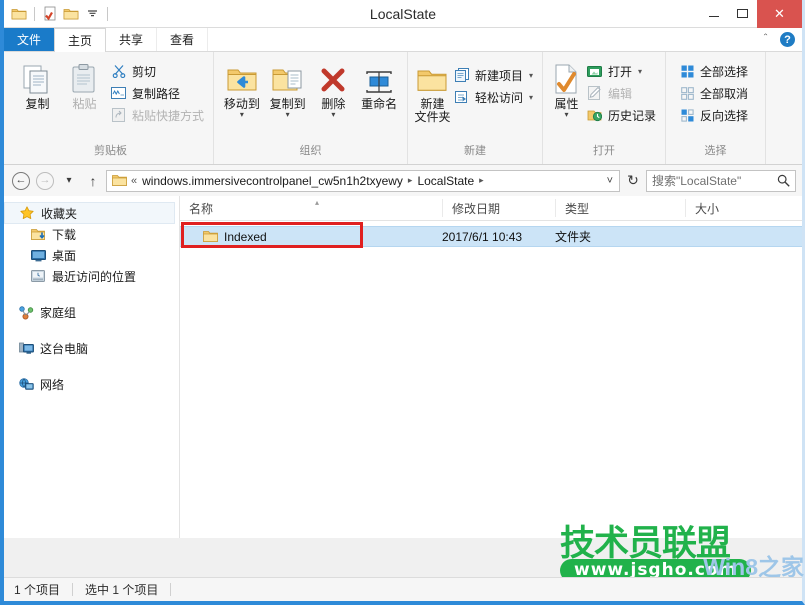 The width and height of the screenshot is (805, 605). What do you see at coordinates (37, 590) in the screenshot?
I see `status-item-count: 1 个项目` at bounding box center [37, 590].